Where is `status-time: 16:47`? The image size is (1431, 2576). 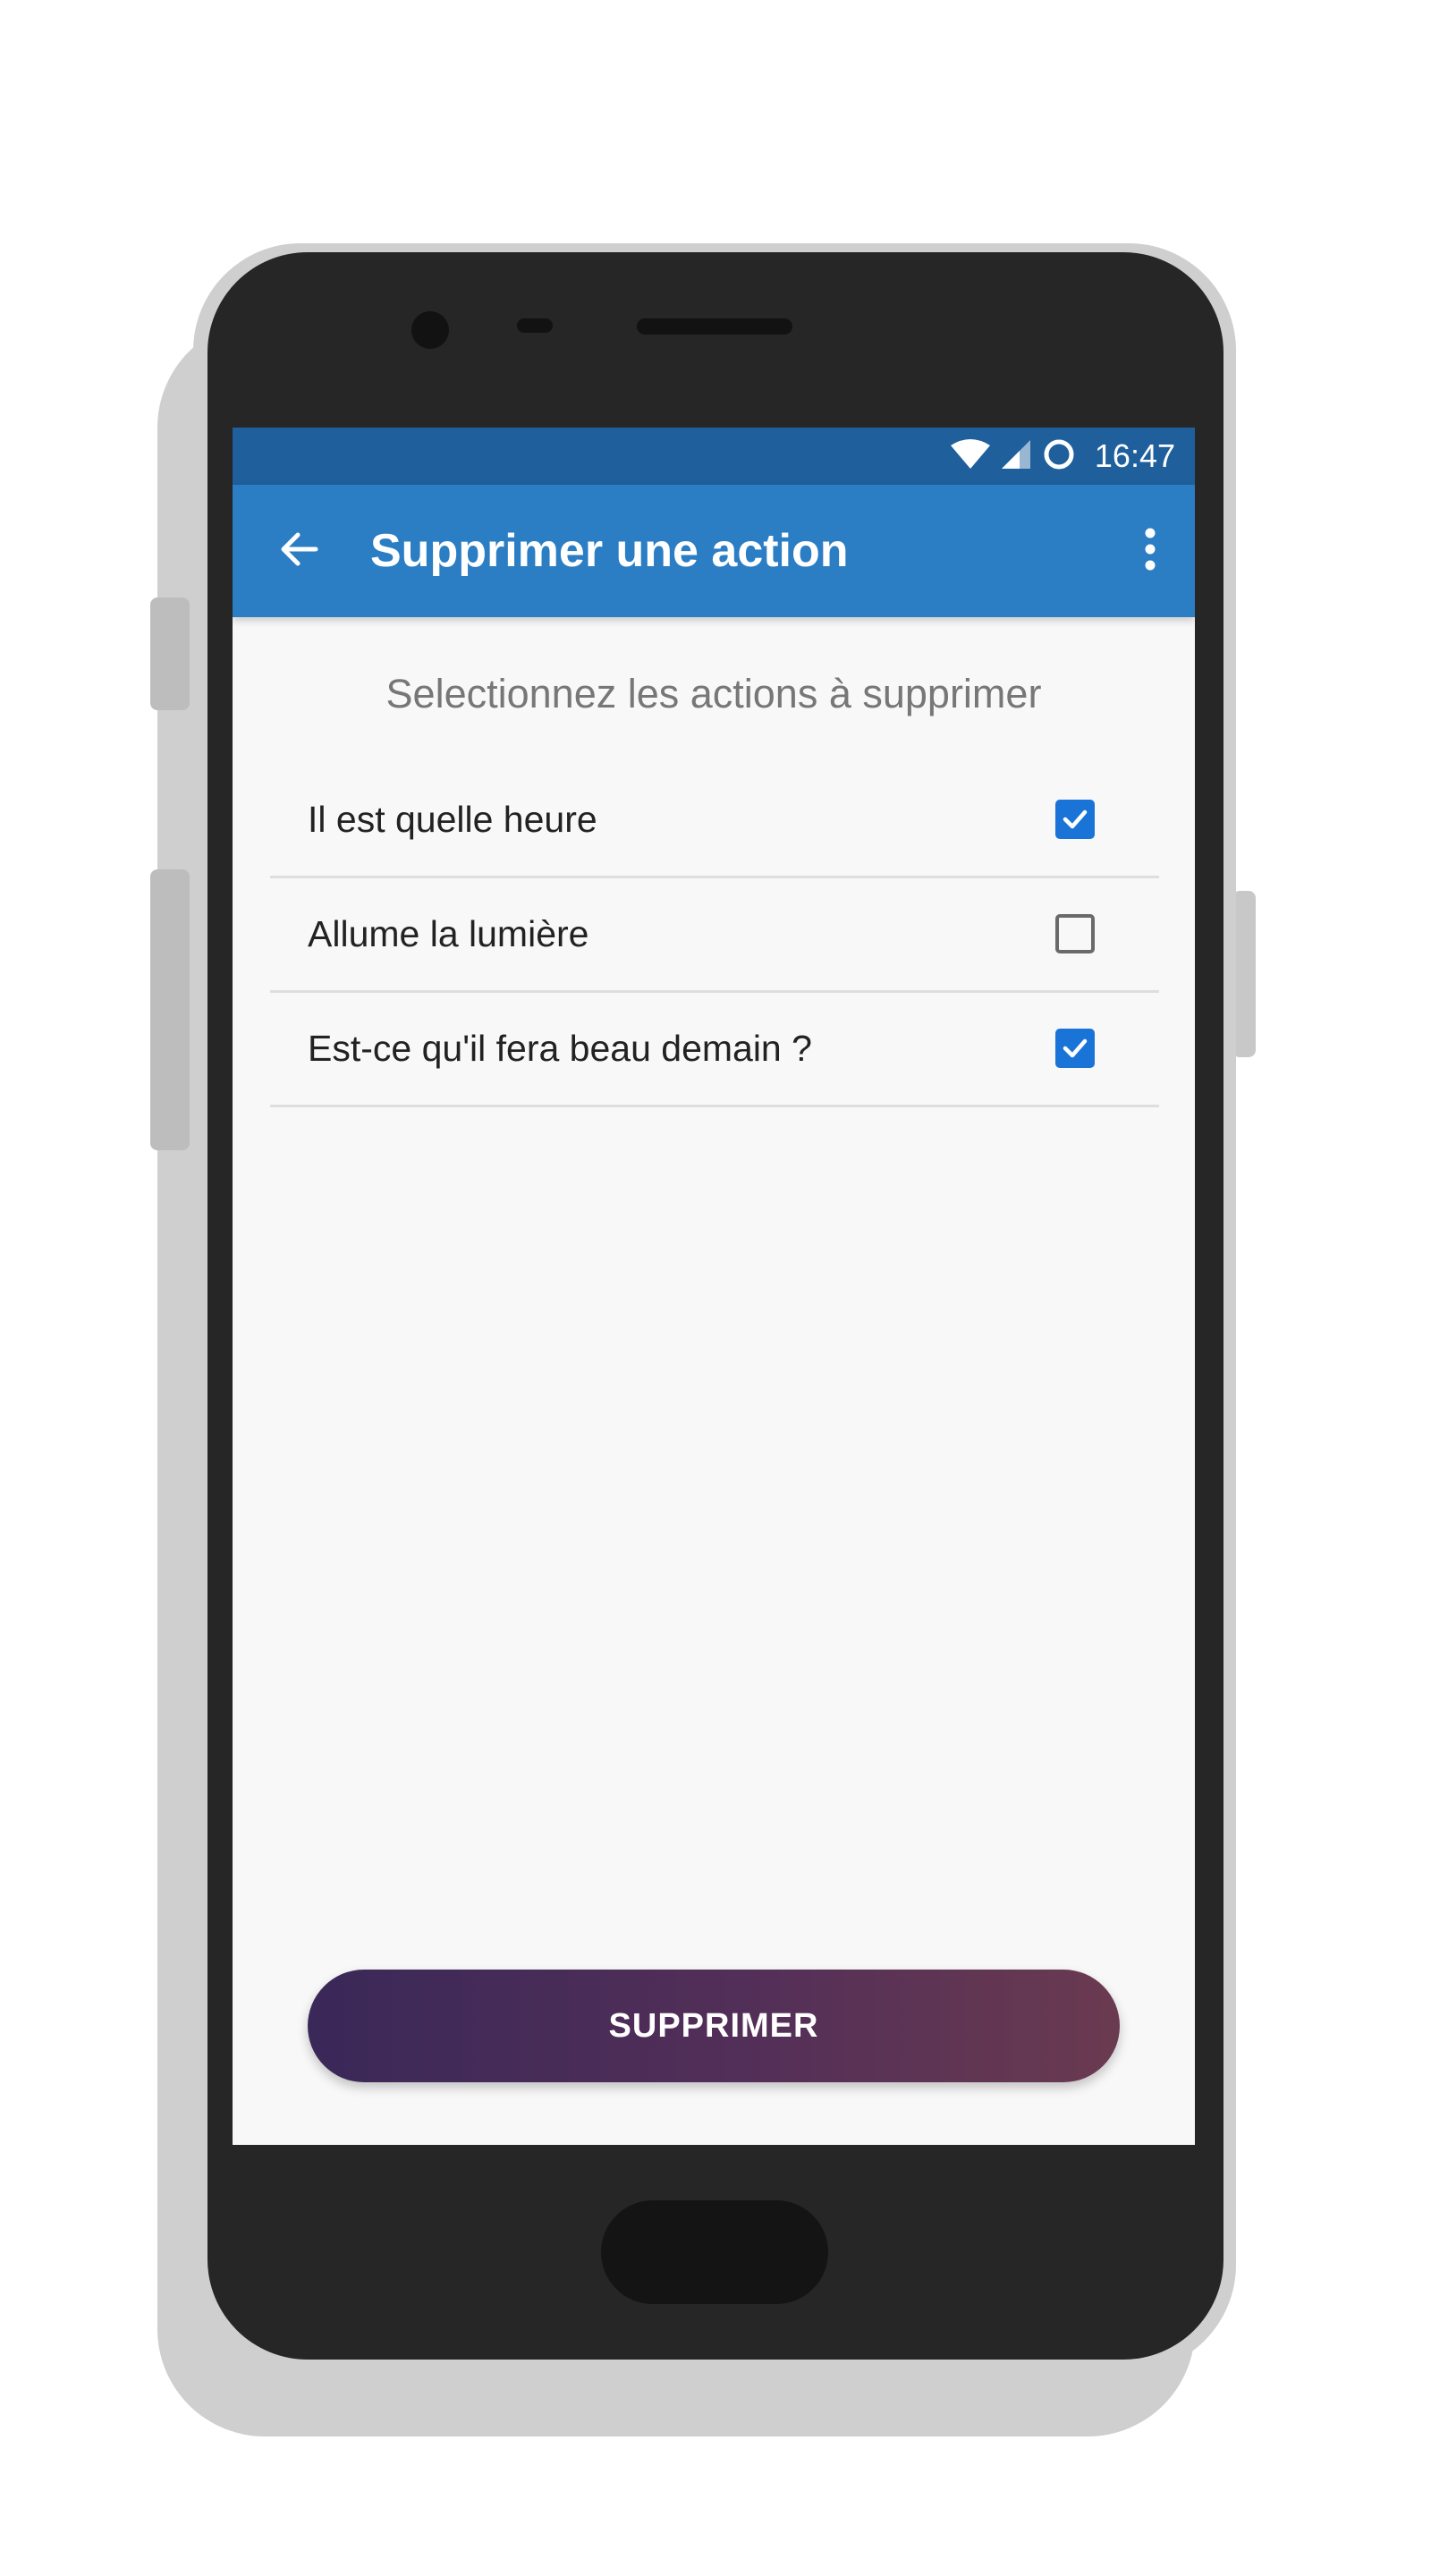 status-time: 16:47 is located at coordinates (1135, 455).